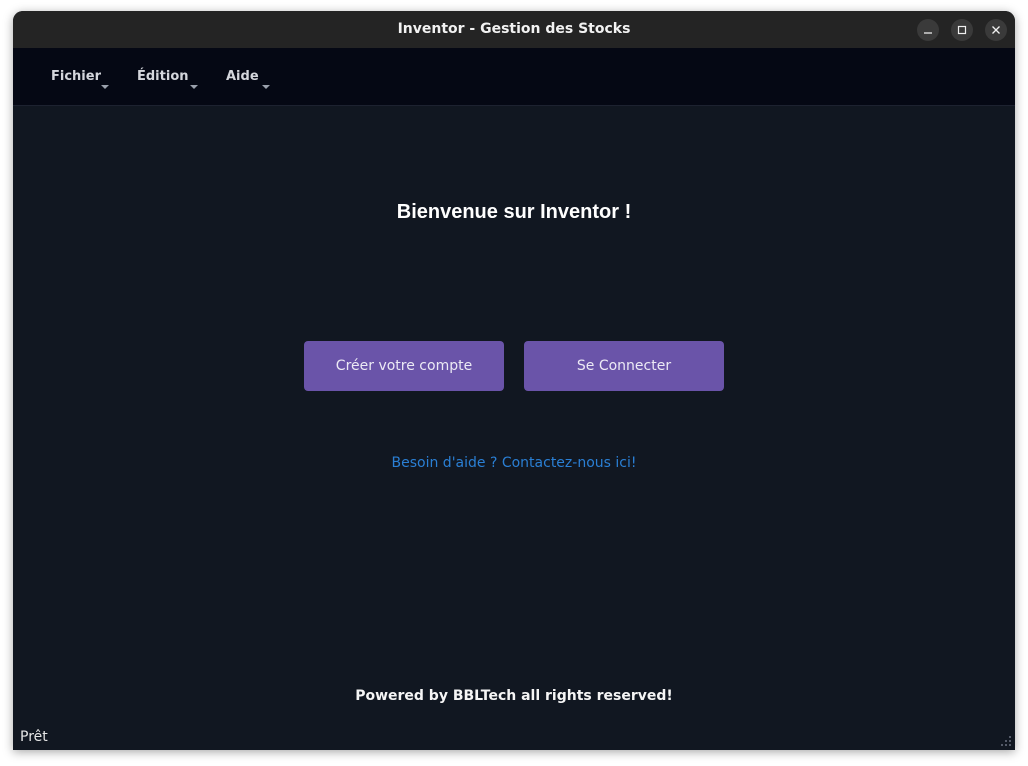  What do you see at coordinates (163, 76) in the screenshot?
I see `menu-edition: Édition` at bounding box center [163, 76].